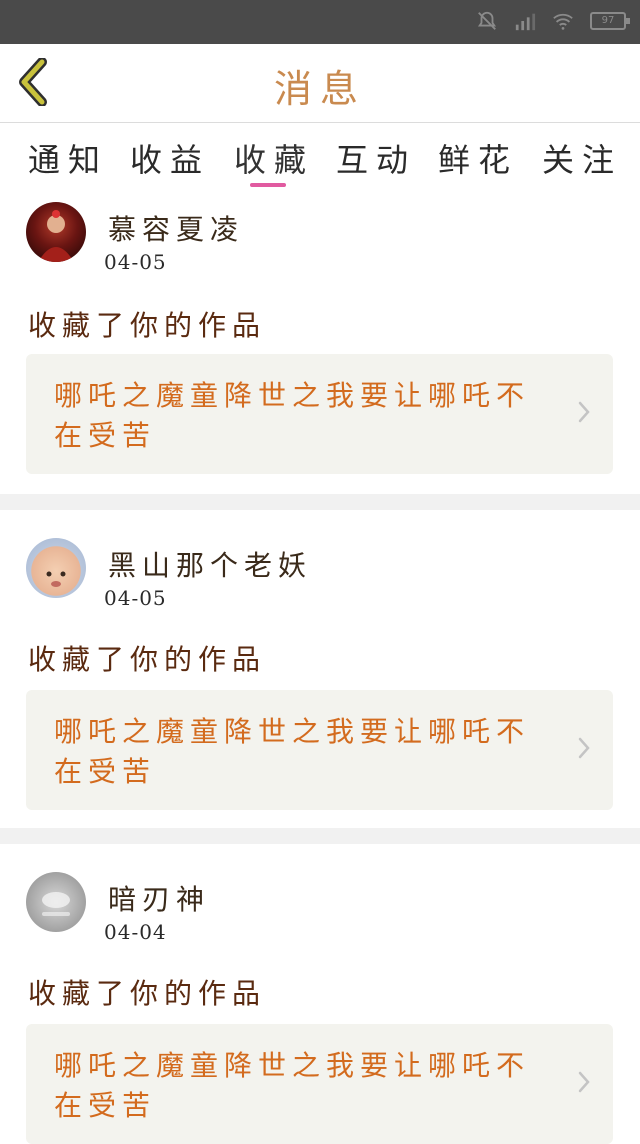 Image resolution: width=640 pixels, height=1144 pixels. I want to click on avatar-logo-icon, so click(56, 904).